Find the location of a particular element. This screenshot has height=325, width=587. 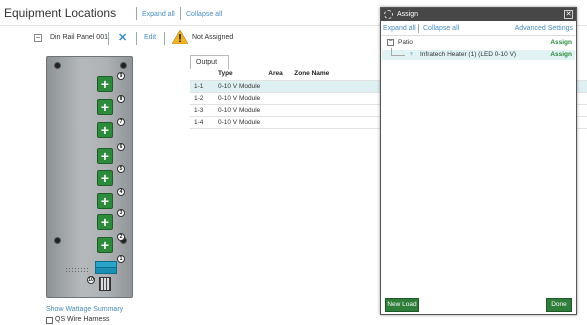

collapse-all-link: Collapse all is located at coordinates (204, 14).